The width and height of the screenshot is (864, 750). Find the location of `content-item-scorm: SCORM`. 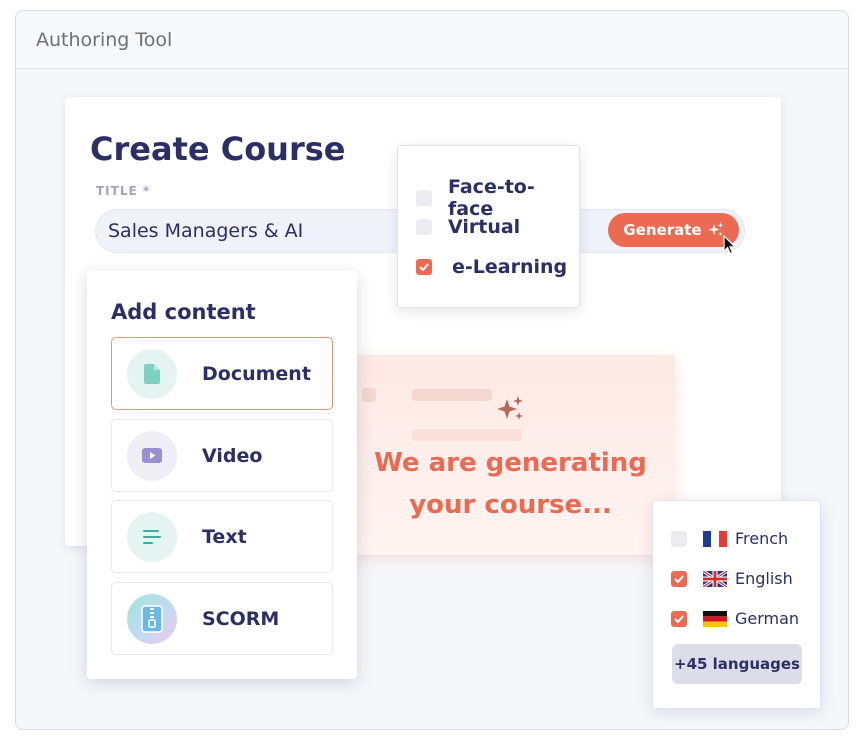

content-item-scorm: SCORM is located at coordinates (222, 618).